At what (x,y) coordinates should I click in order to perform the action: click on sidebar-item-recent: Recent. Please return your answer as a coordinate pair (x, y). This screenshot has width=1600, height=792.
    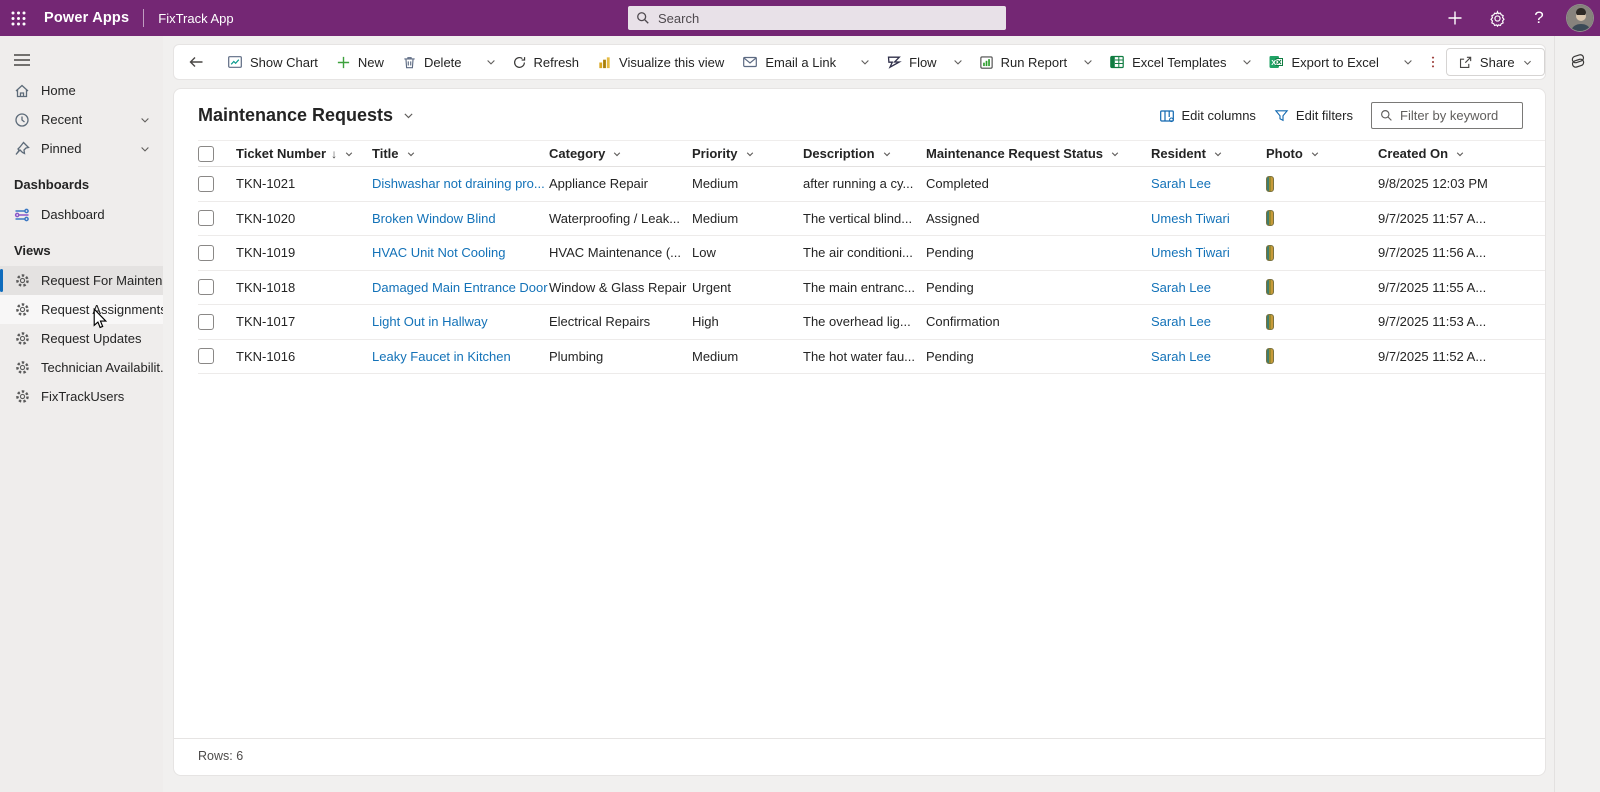
    Looking at the image, I should click on (81, 119).